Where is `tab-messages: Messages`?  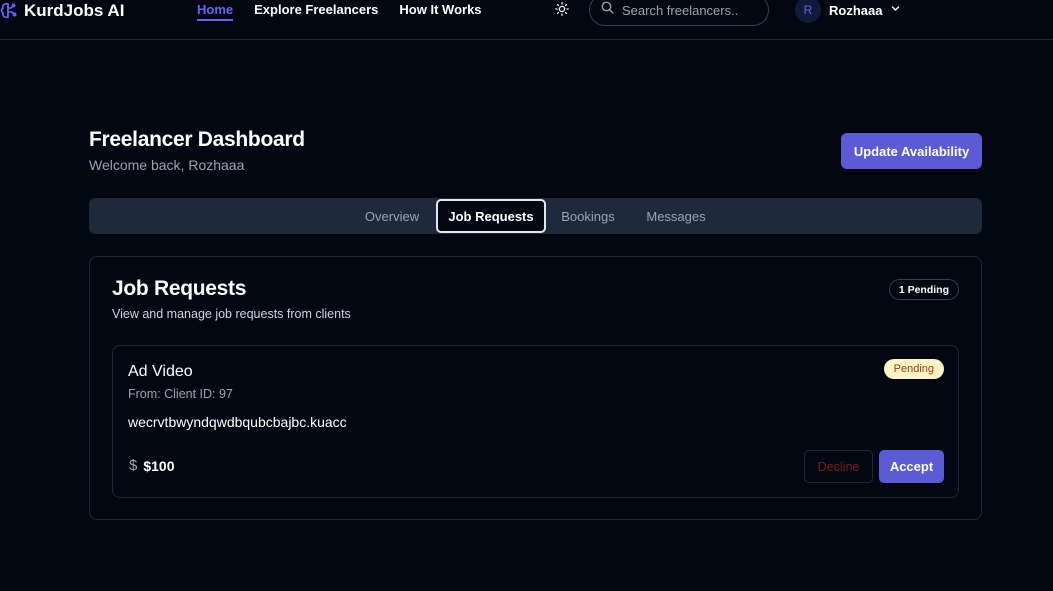
tab-messages: Messages is located at coordinates (676, 216).